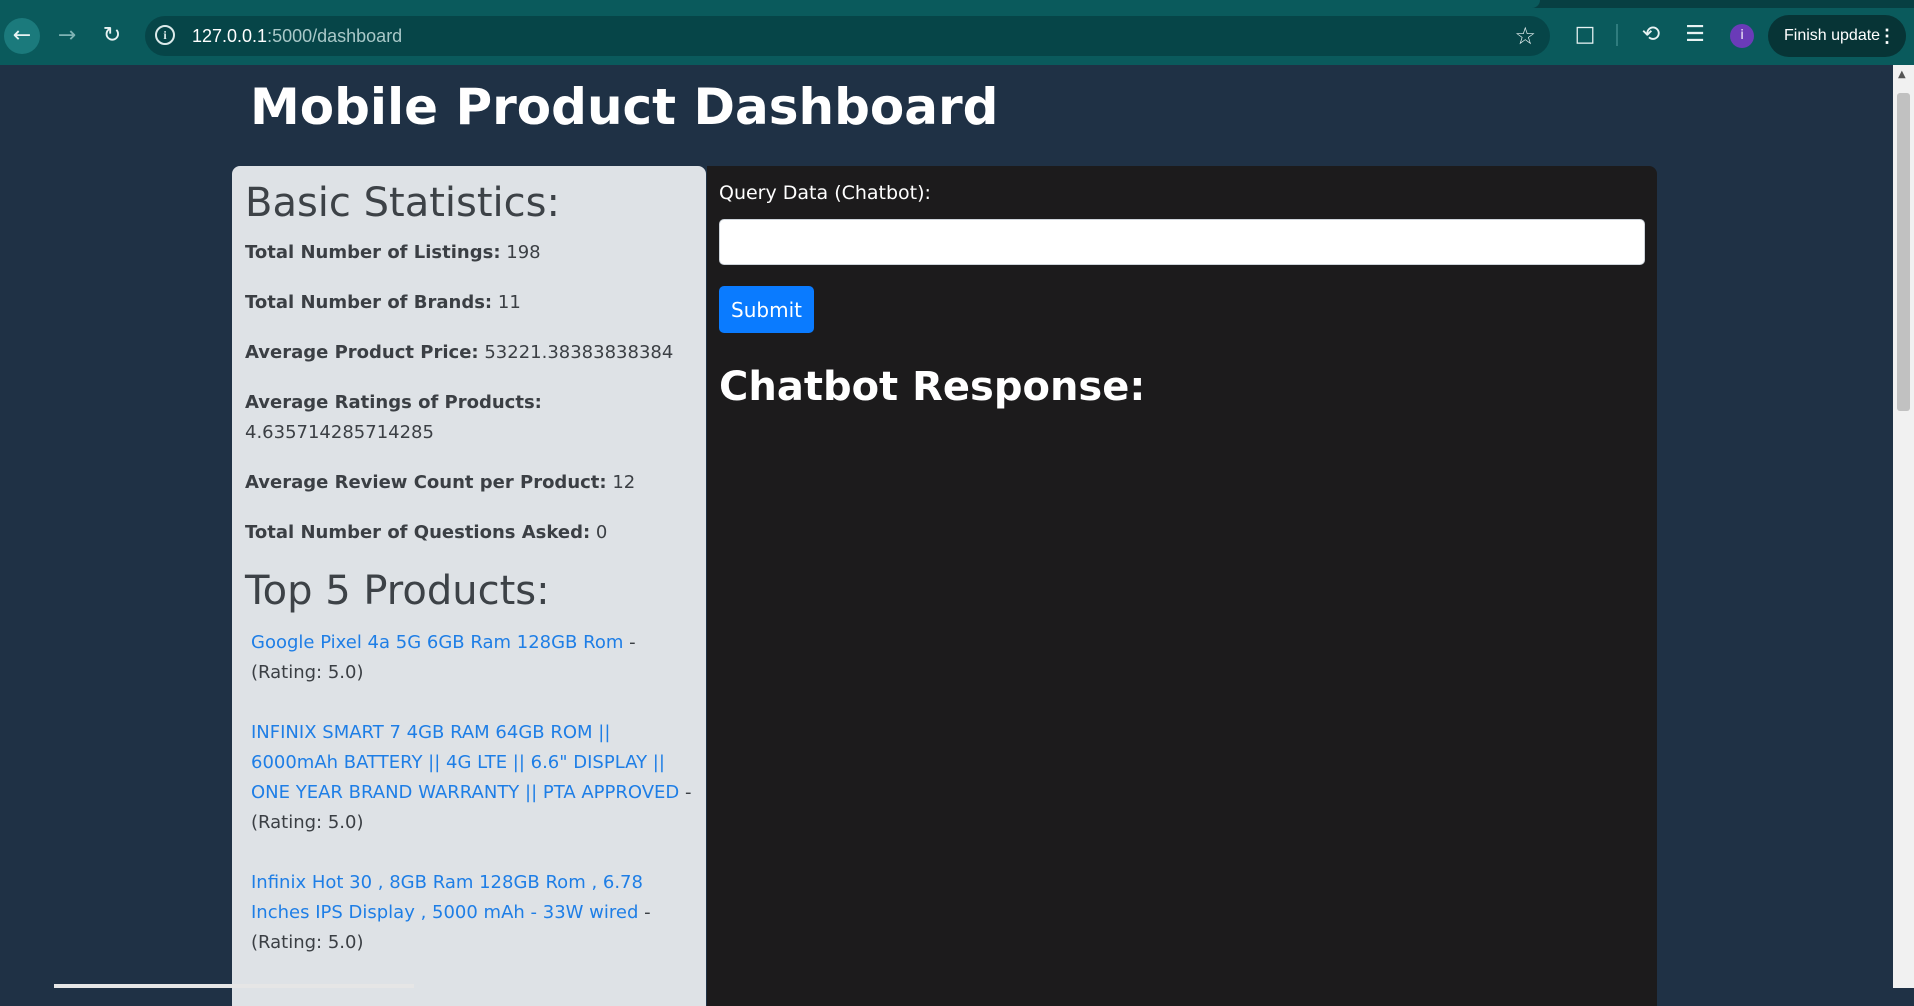 This screenshot has width=1914, height=1006. What do you see at coordinates (1887, 36) in the screenshot?
I see `menu-icon: ⋮` at bounding box center [1887, 36].